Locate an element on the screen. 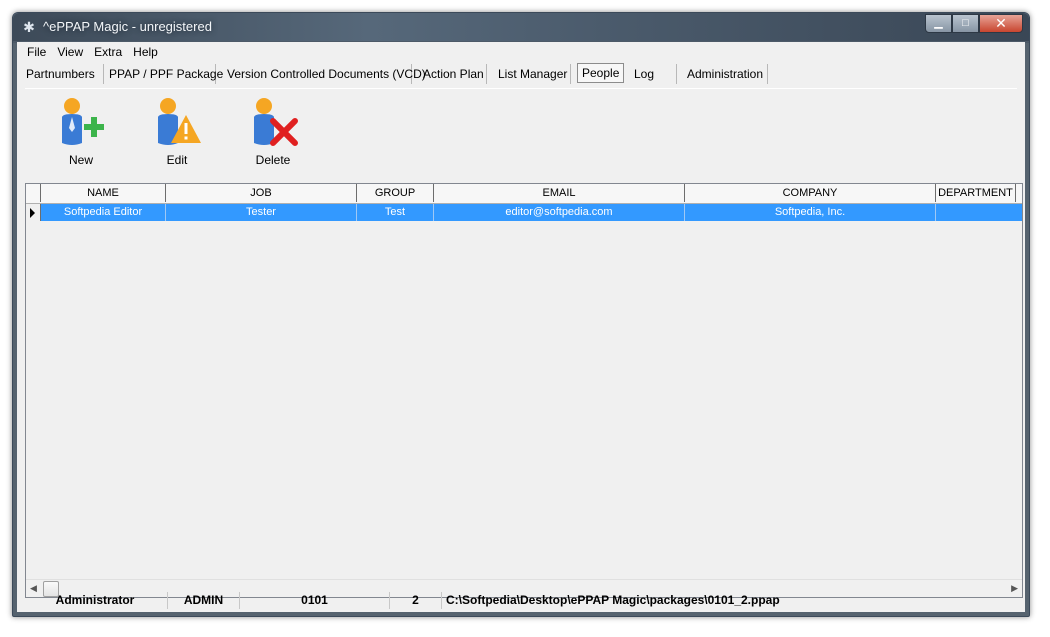 The height and width of the screenshot is (637, 1050). title-bar: ✱ ^ePPAP Magic - unregistered ▁ □ ✕ is located at coordinates (521, 27).